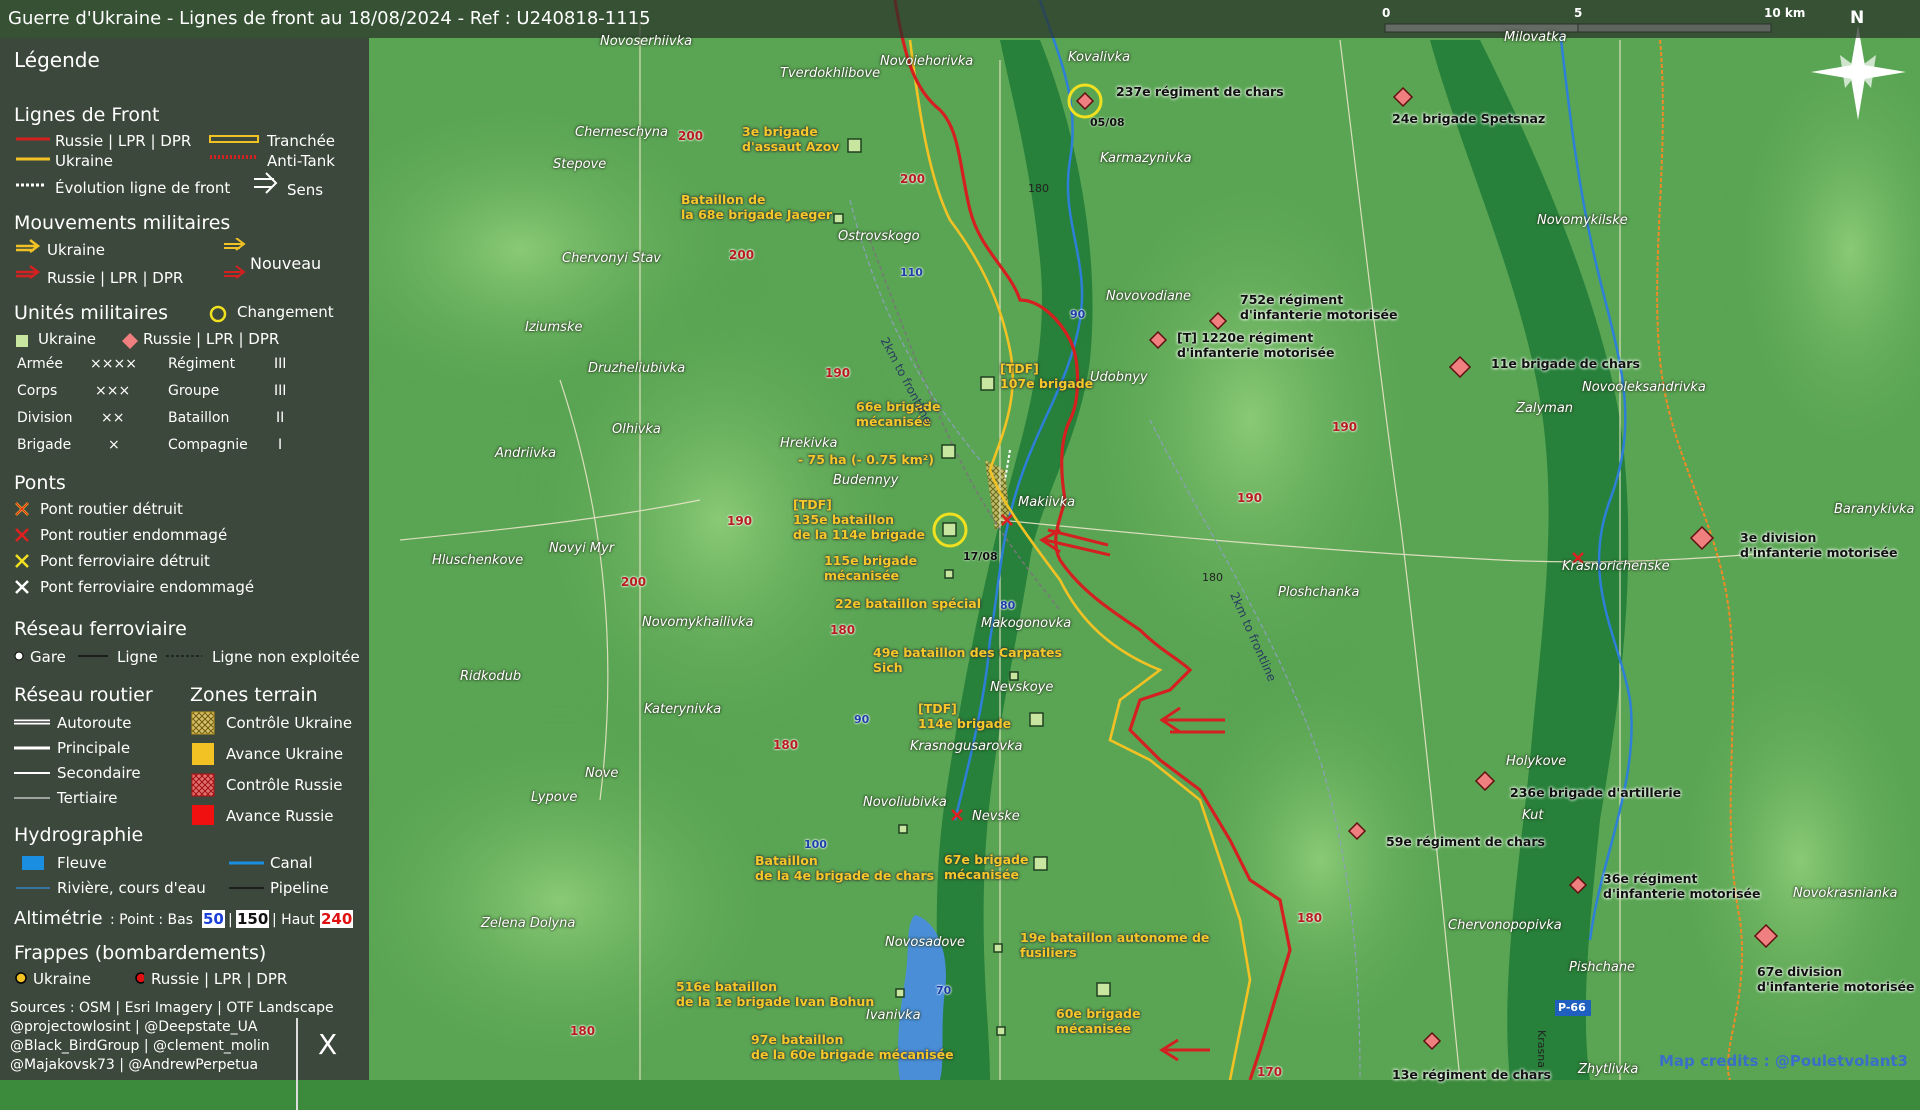 The height and width of the screenshot is (1110, 1920). What do you see at coordinates (40, 364) in the screenshot?
I see `echelon-army: Armée` at bounding box center [40, 364].